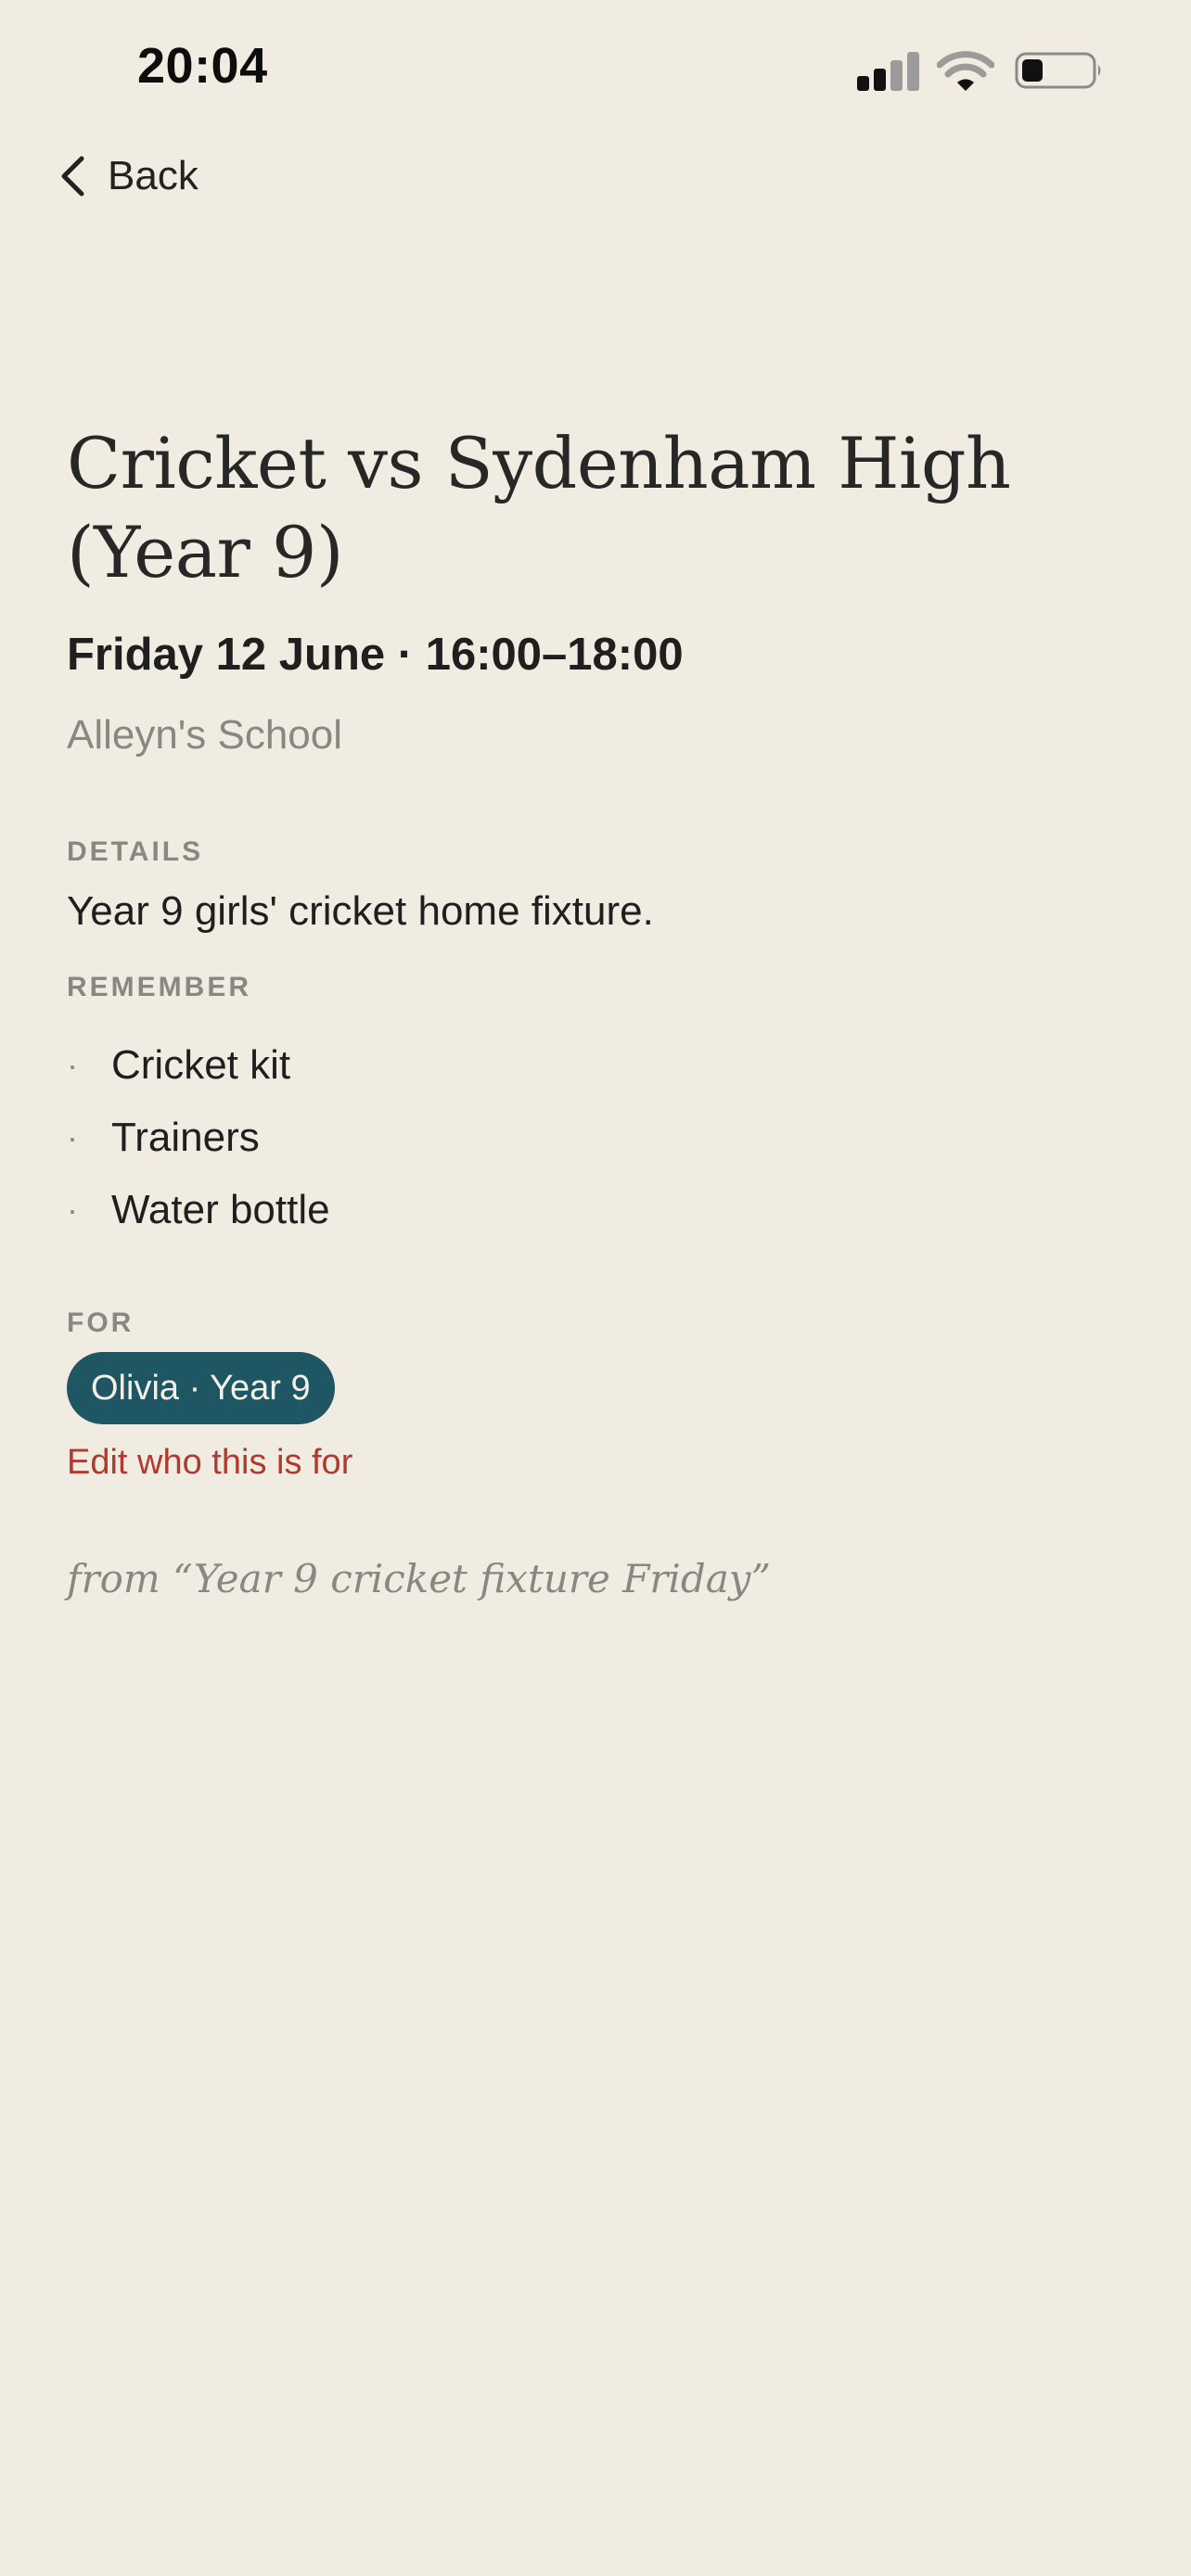  I want to click on list-item: · Cricket kit, so click(198, 1065).